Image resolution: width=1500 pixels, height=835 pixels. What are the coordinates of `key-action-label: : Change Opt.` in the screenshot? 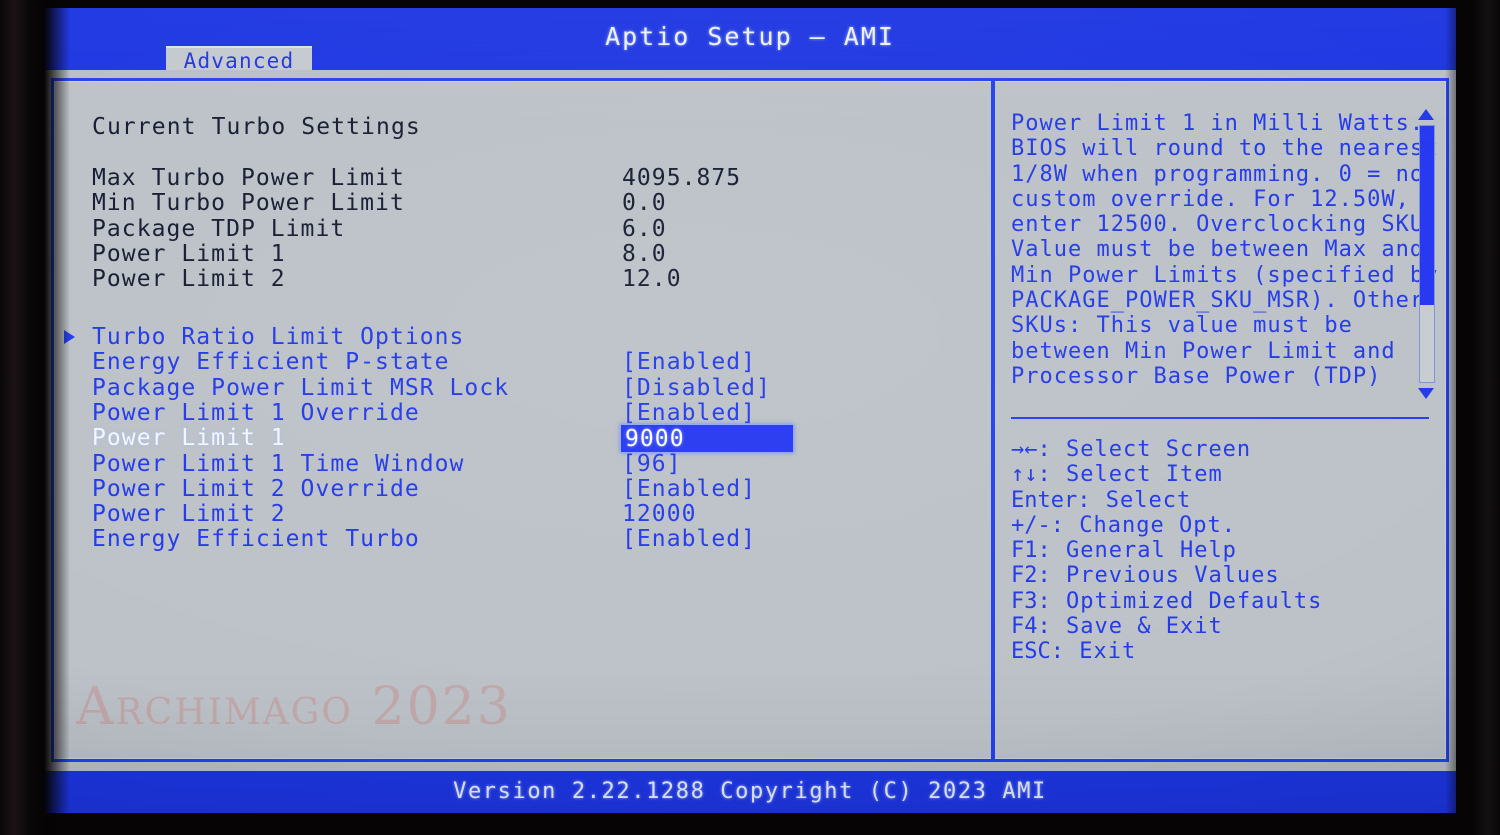 It's located at (1143, 525).